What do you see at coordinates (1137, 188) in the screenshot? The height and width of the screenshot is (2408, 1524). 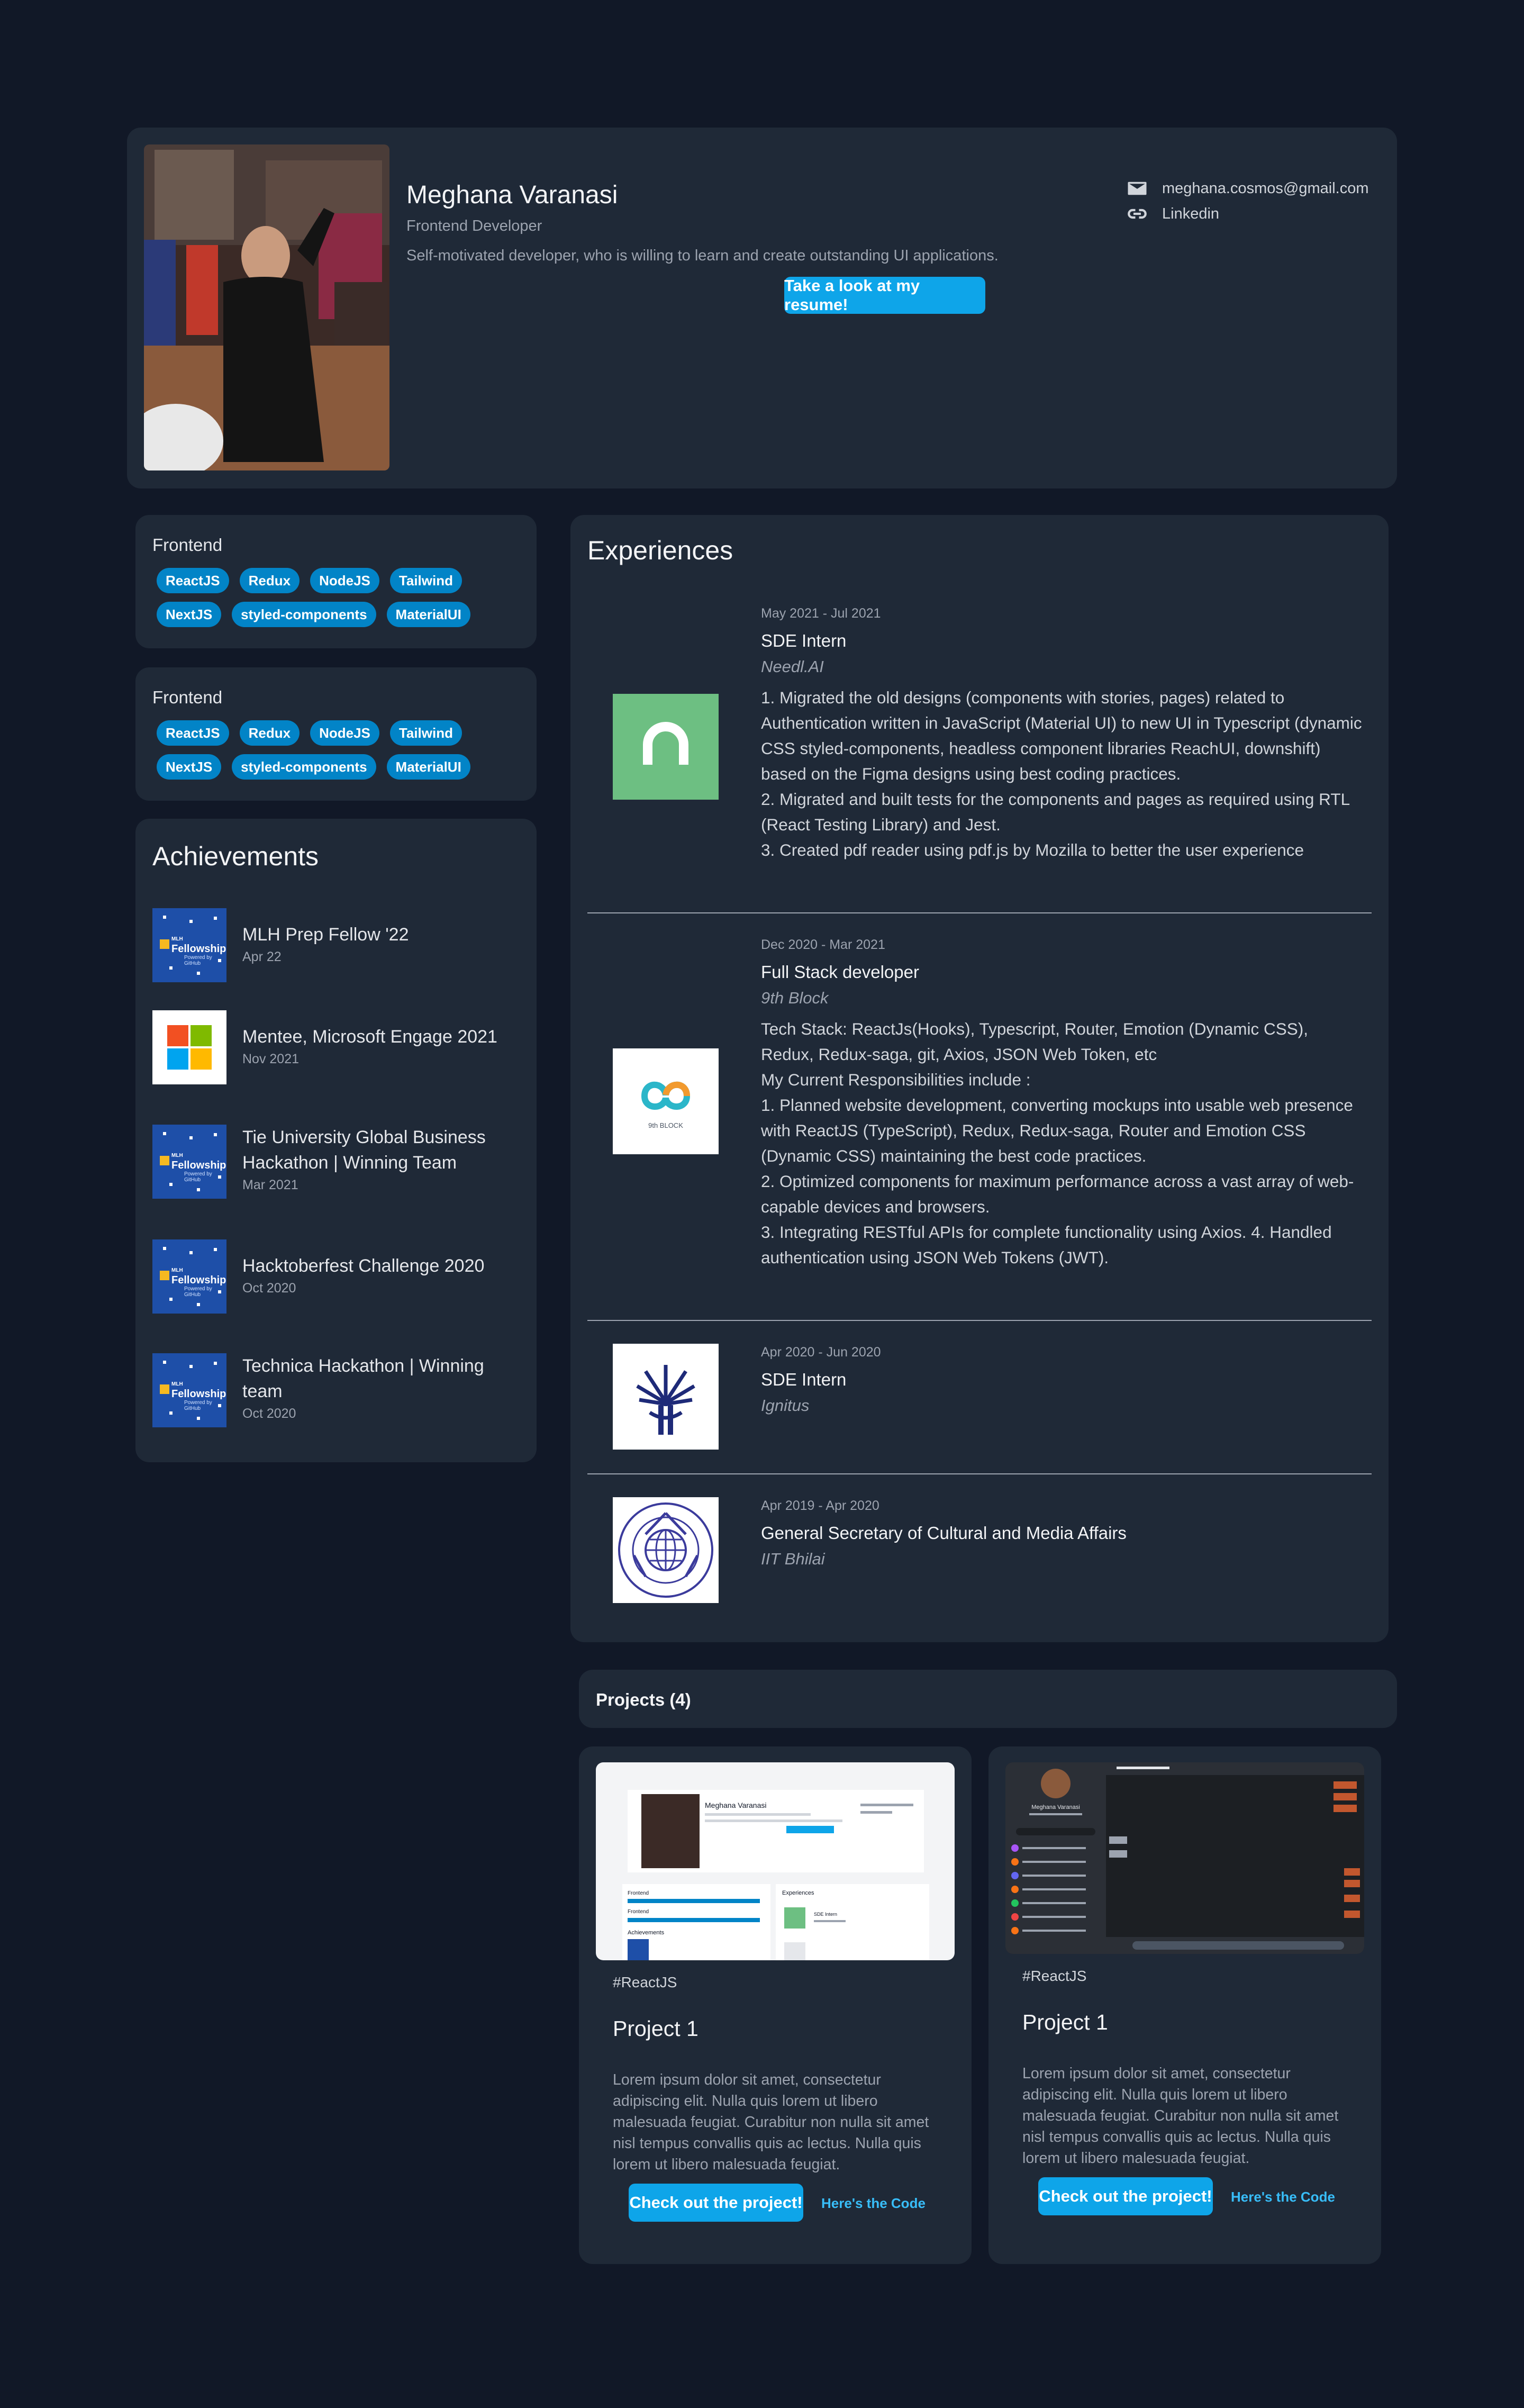 I see `mail-icon` at bounding box center [1137, 188].